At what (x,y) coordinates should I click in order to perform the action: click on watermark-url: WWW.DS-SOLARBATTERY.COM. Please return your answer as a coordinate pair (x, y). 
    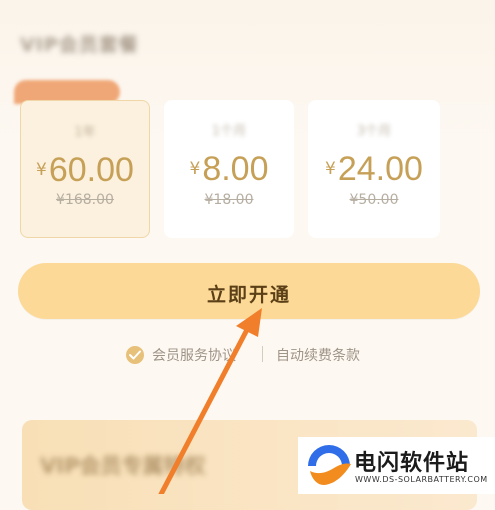
    Looking at the image, I should click on (421, 479).